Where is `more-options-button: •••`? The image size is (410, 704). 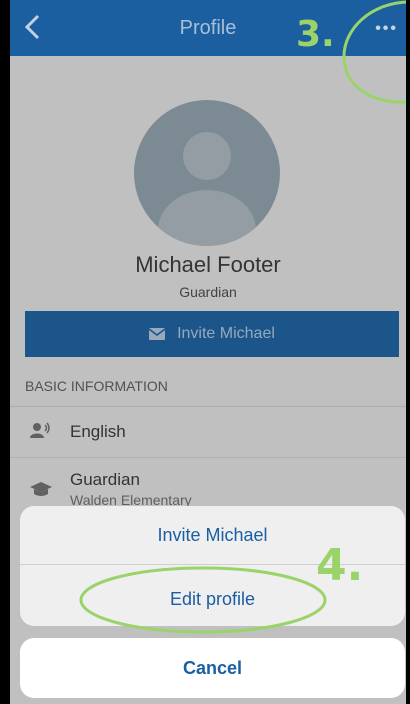
more-options-button: ••• is located at coordinates (386, 29).